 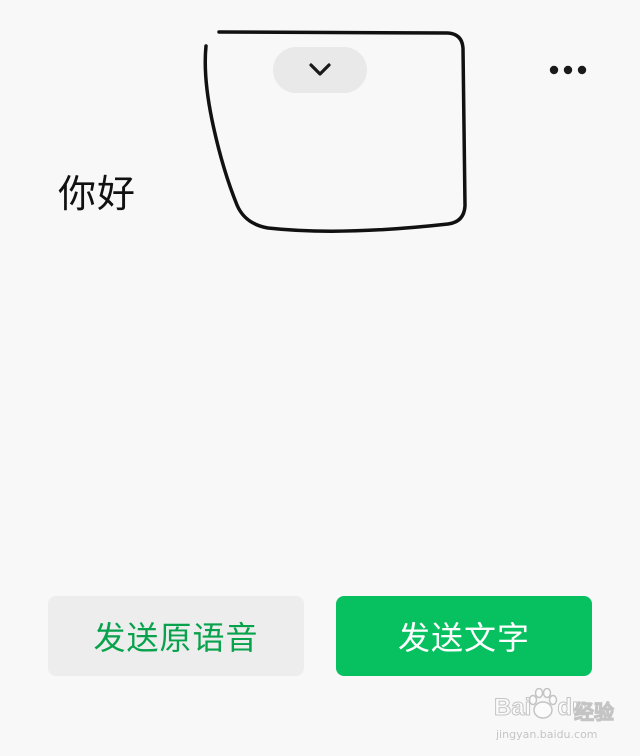 I want to click on watermark-url: jingyan.baidu.com, so click(x=547, y=734).